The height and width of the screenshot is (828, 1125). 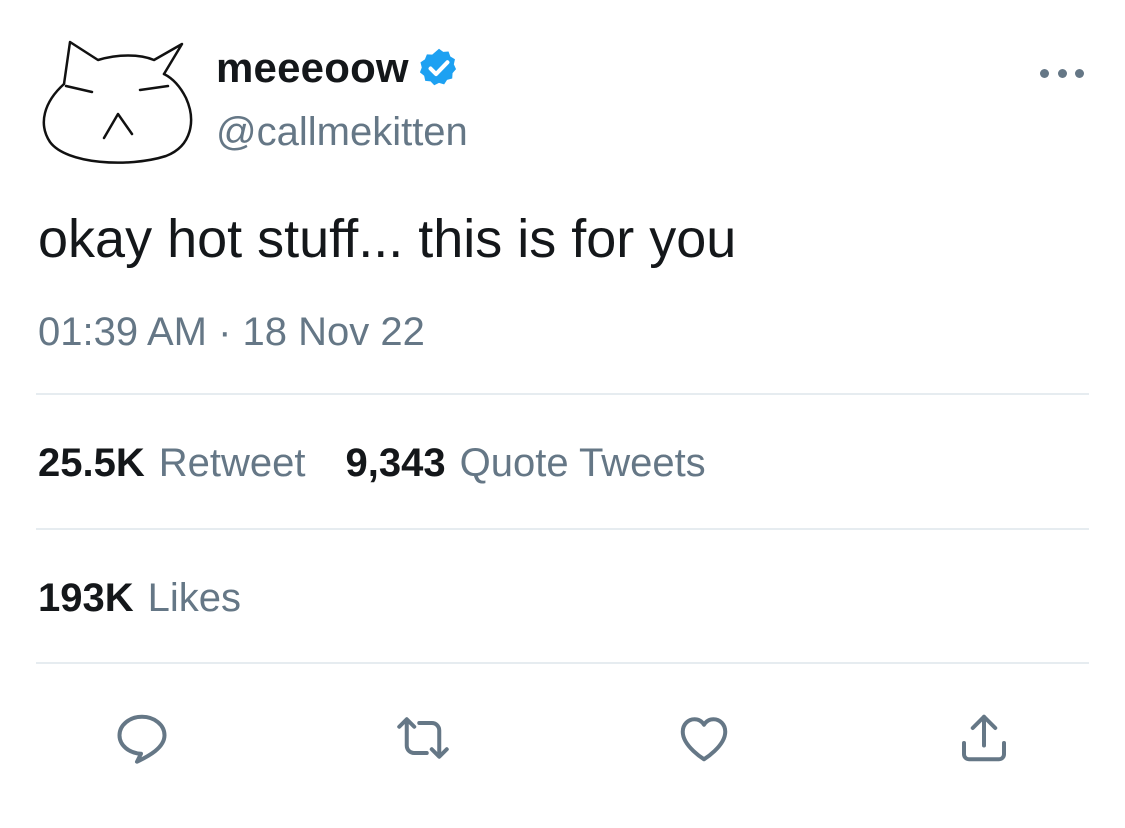 What do you see at coordinates (139, 598) in the screenshot?
I see `likes-stat: 193K Likes` at bounding box center [139, 598].